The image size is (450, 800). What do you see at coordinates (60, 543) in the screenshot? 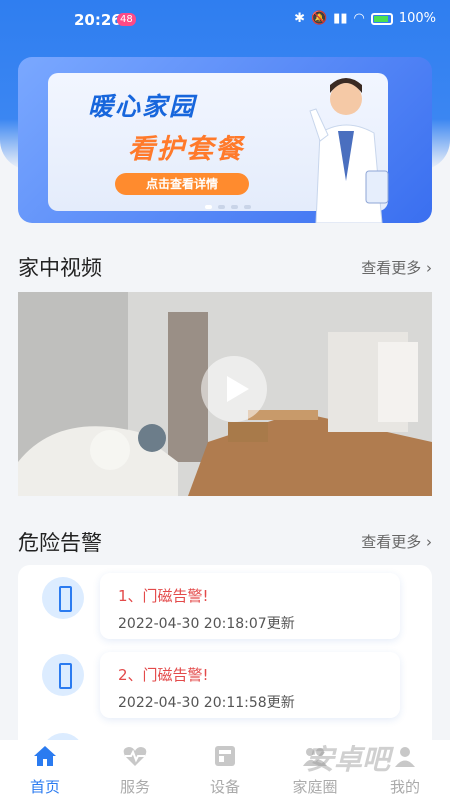
I see `alarm-section-title: 危险告警` at bounding box center [60, 543].